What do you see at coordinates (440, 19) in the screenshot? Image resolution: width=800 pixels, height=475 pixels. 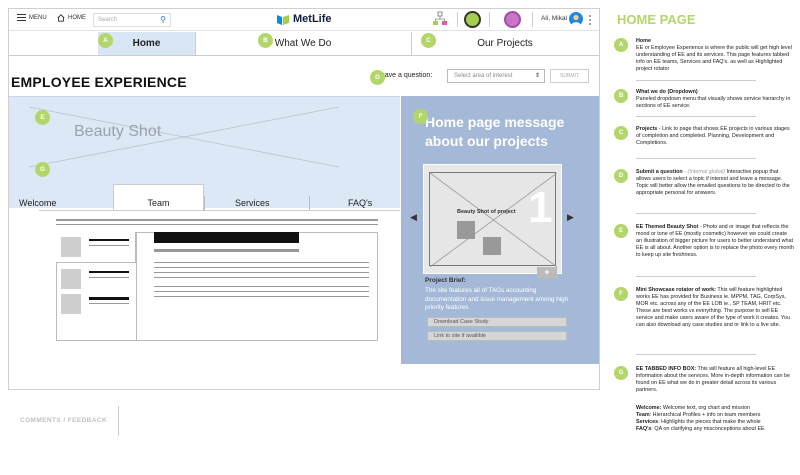 I see `network-icon` at bounding box center [440, 19].